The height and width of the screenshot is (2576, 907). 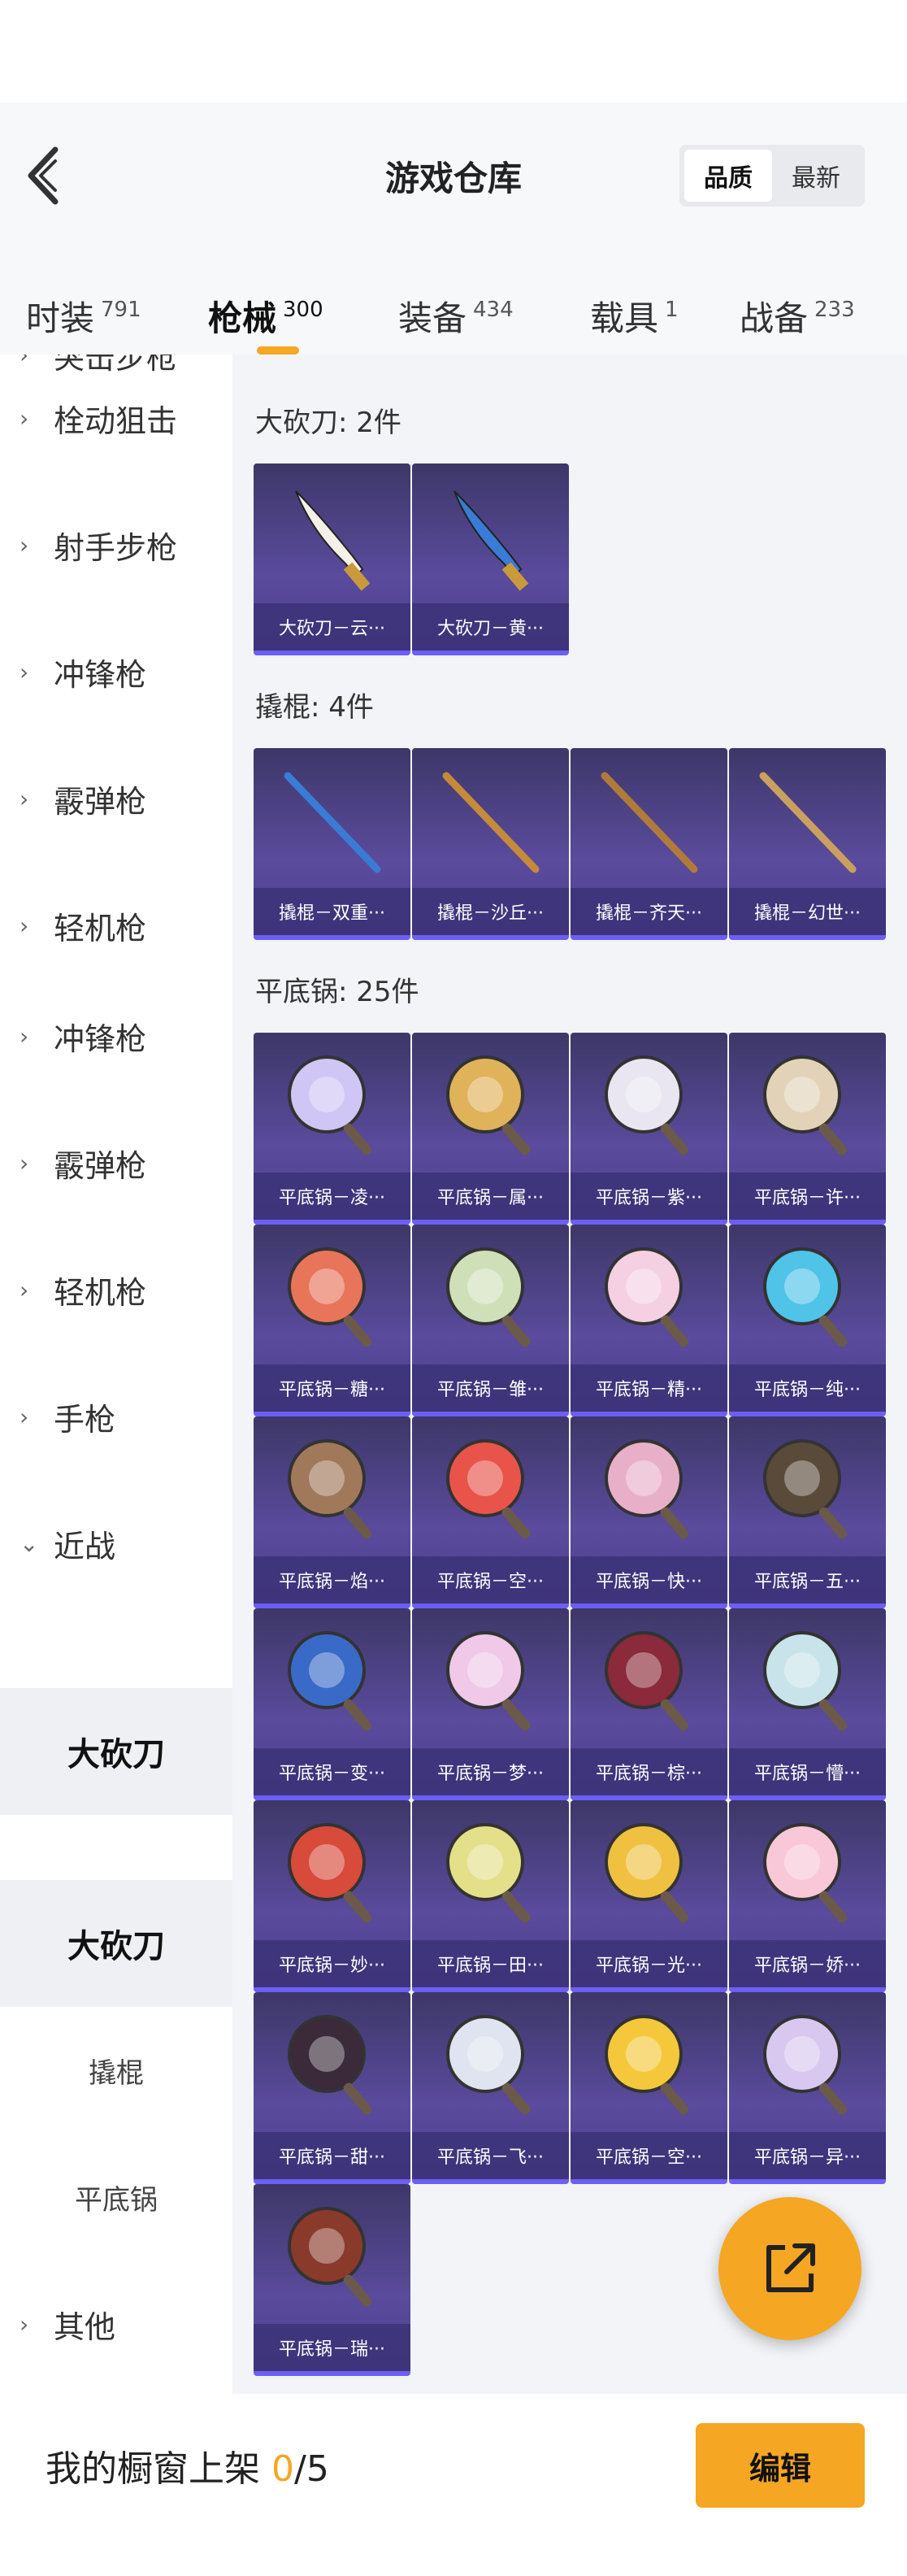 What do you see at coordinates (624, 318) in the screenshot?
I see `tab-label: 载具` at bounding box center [624, 318].